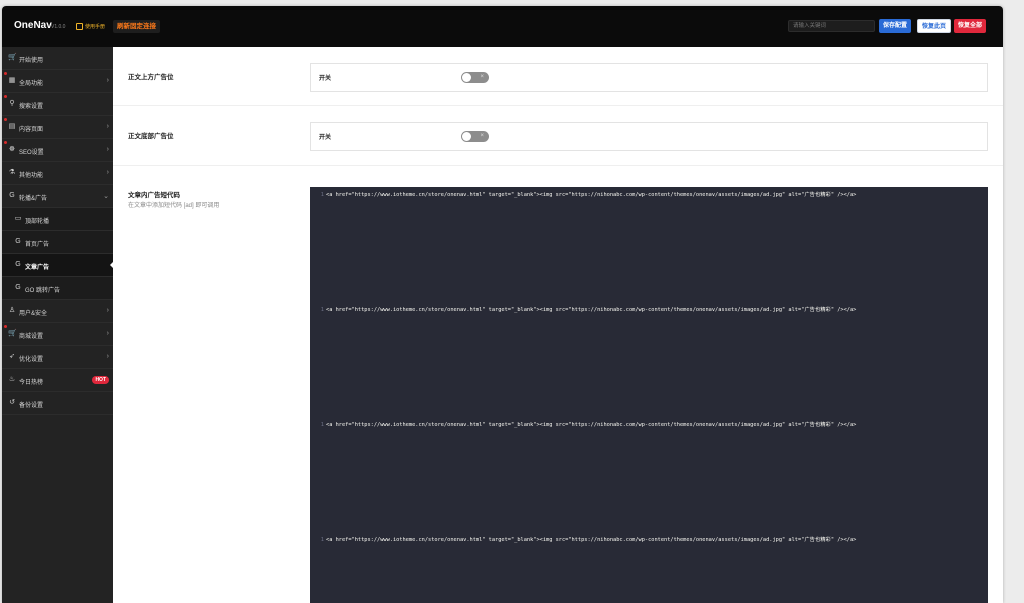 The width and height of the screenshot is (1024, 603). Describe the element at coordinates (31, 176) in the screenshot. I see `sidebar-item-label: 其他功能` at that location.